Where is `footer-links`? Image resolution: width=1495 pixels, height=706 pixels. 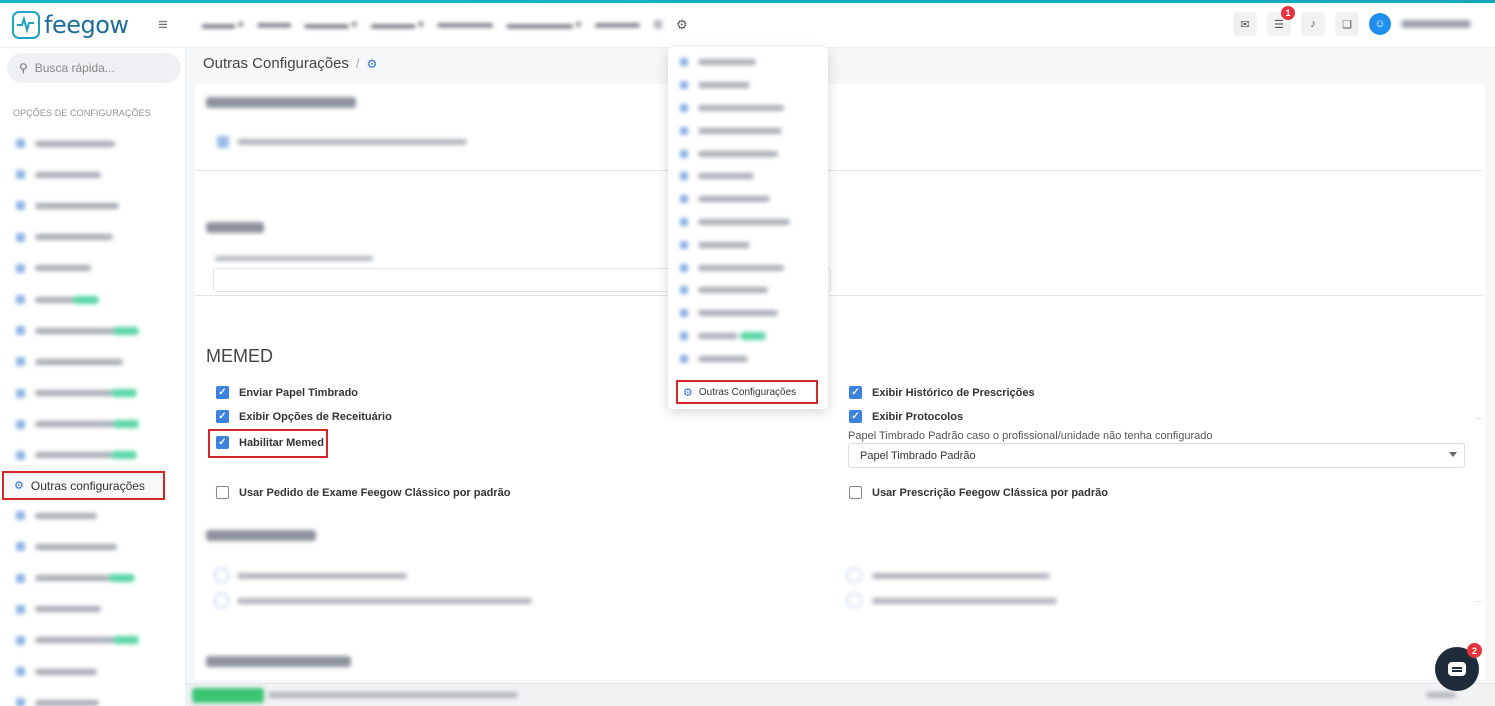 footer-links is located at coordinates (393, 695).